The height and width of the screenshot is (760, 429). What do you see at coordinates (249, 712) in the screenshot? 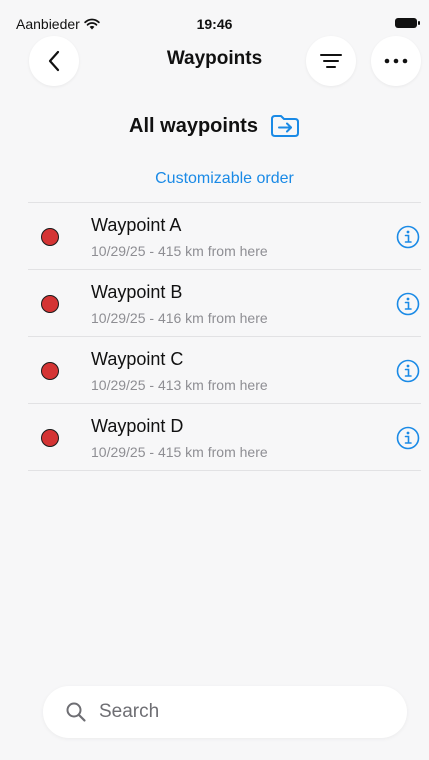
I see `search-input` at bounding box center [249, 712].